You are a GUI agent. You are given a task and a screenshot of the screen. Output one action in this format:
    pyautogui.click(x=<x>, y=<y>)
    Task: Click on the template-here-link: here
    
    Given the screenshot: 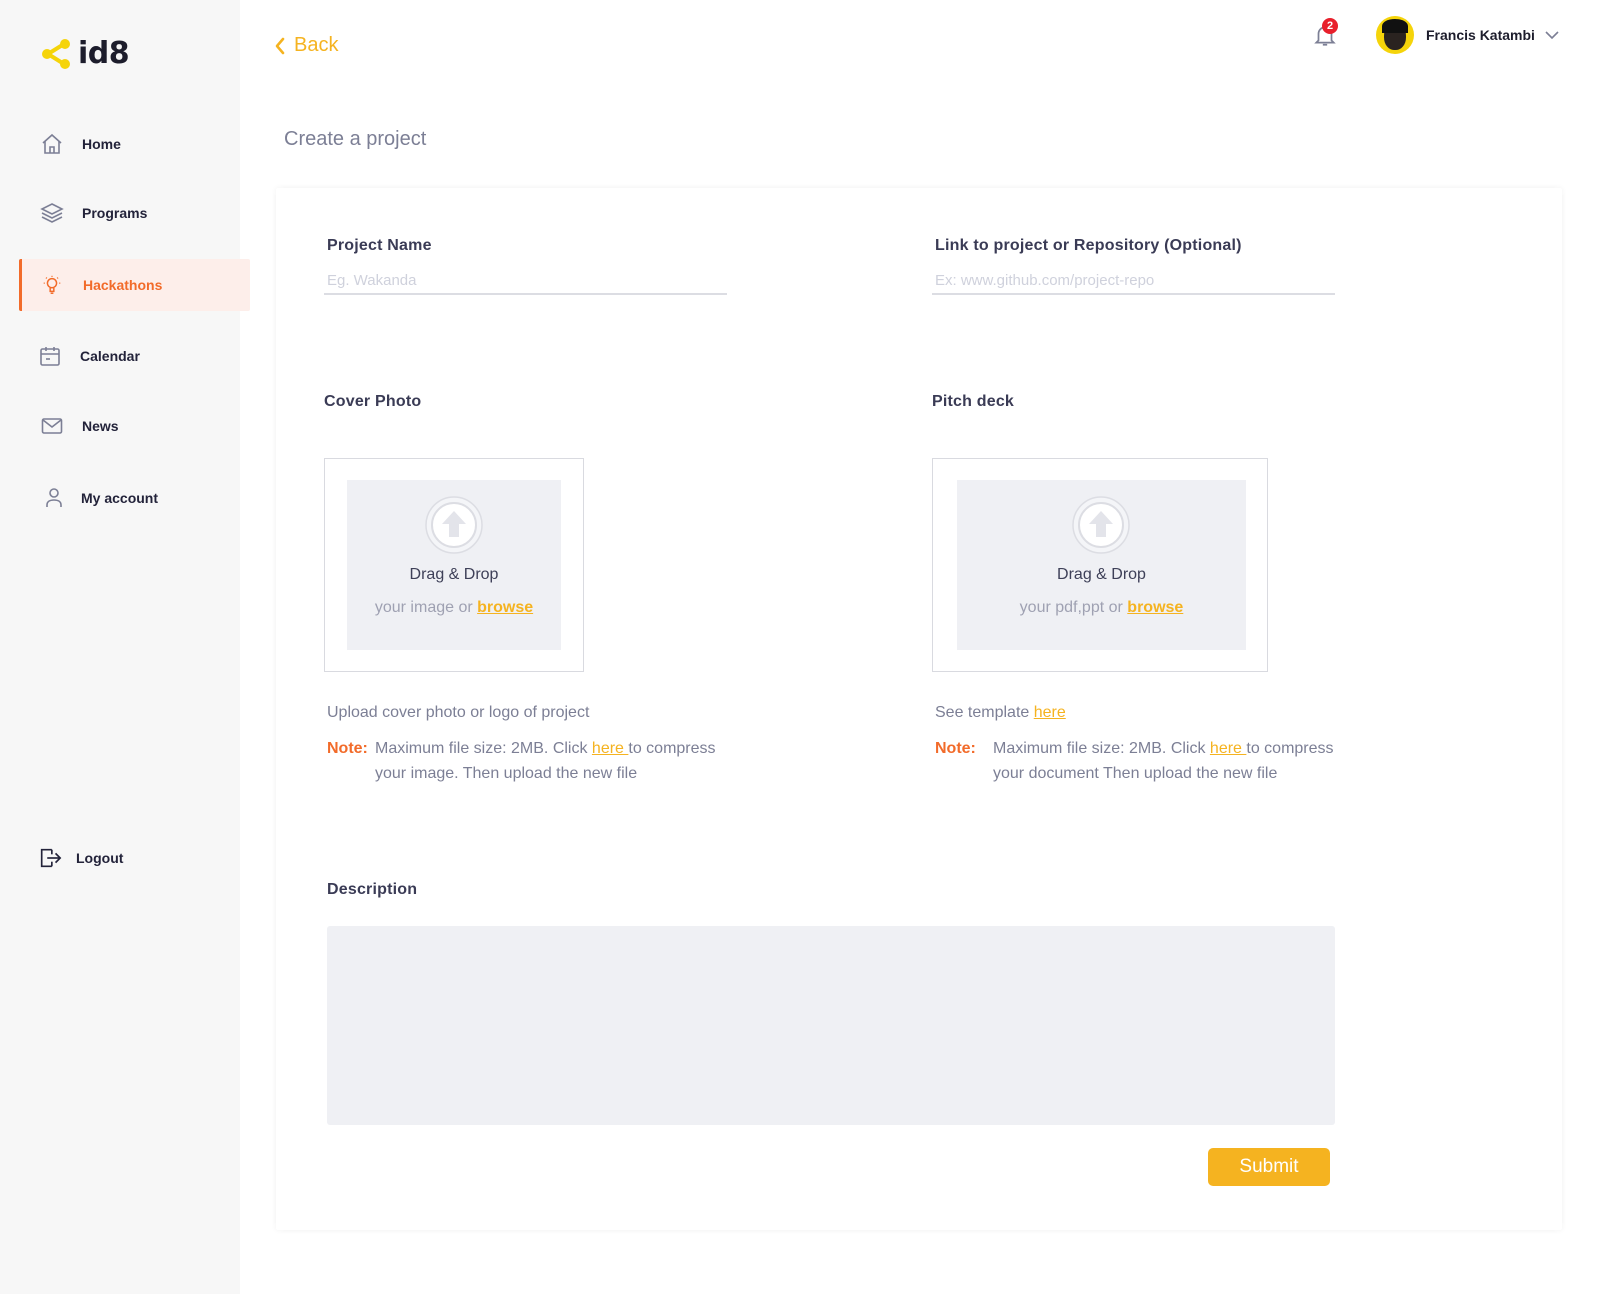 What is the action you would take?
    pyautogui.click(x=1050, y=712)
    